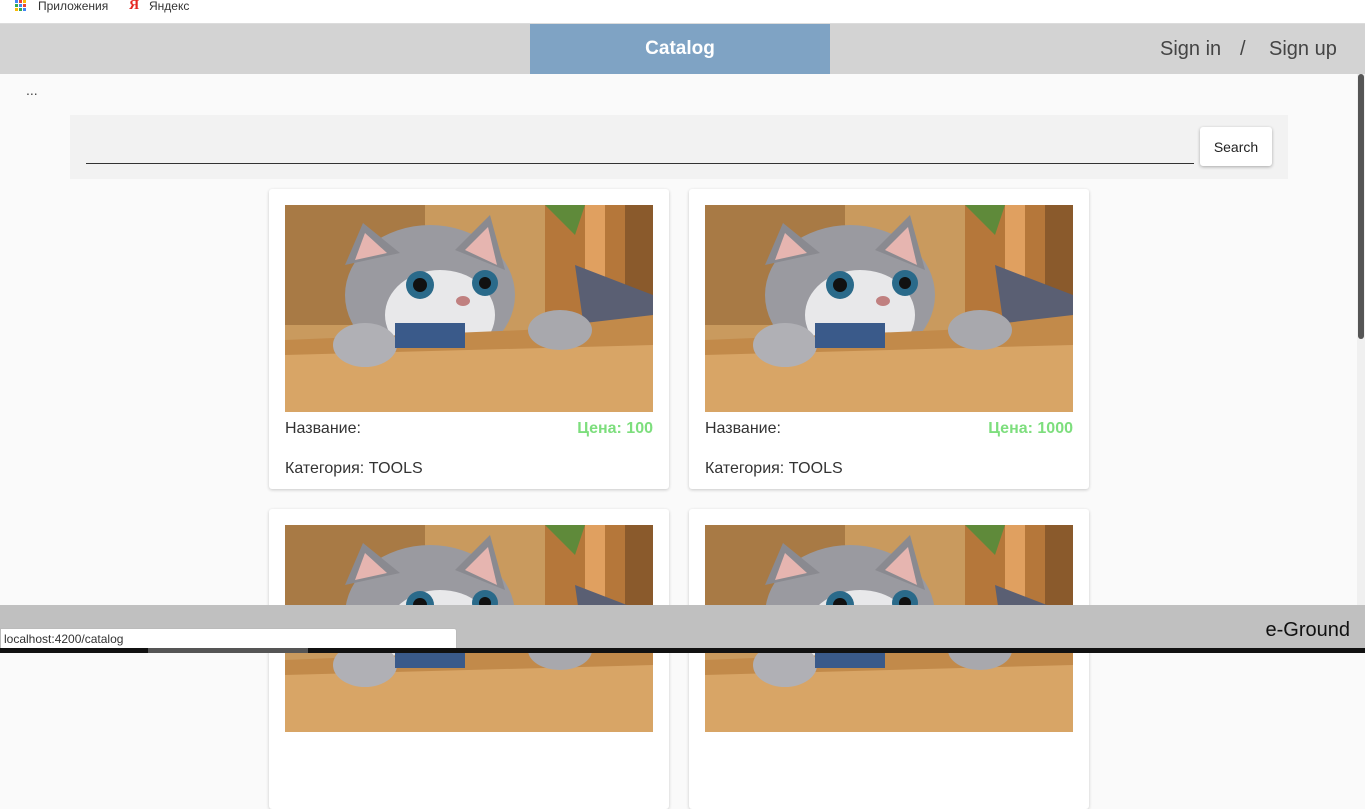 This screenshot has height=809, width=1365. What do you see at coordinates (169, 6) in the screenshot?
I see `bookmark-yandex: Яндекс` at bounding box center [169, 6].